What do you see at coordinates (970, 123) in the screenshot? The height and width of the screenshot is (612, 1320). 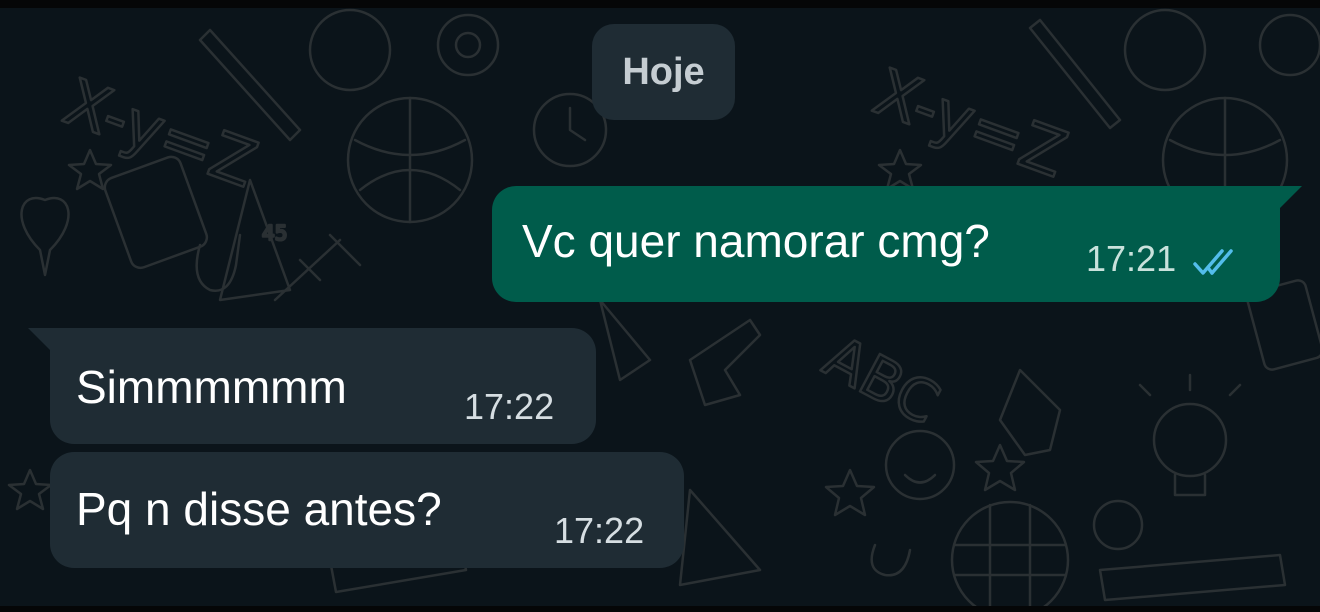 I see `svg-text: X-y=Z` at bounding box center [970, 123].